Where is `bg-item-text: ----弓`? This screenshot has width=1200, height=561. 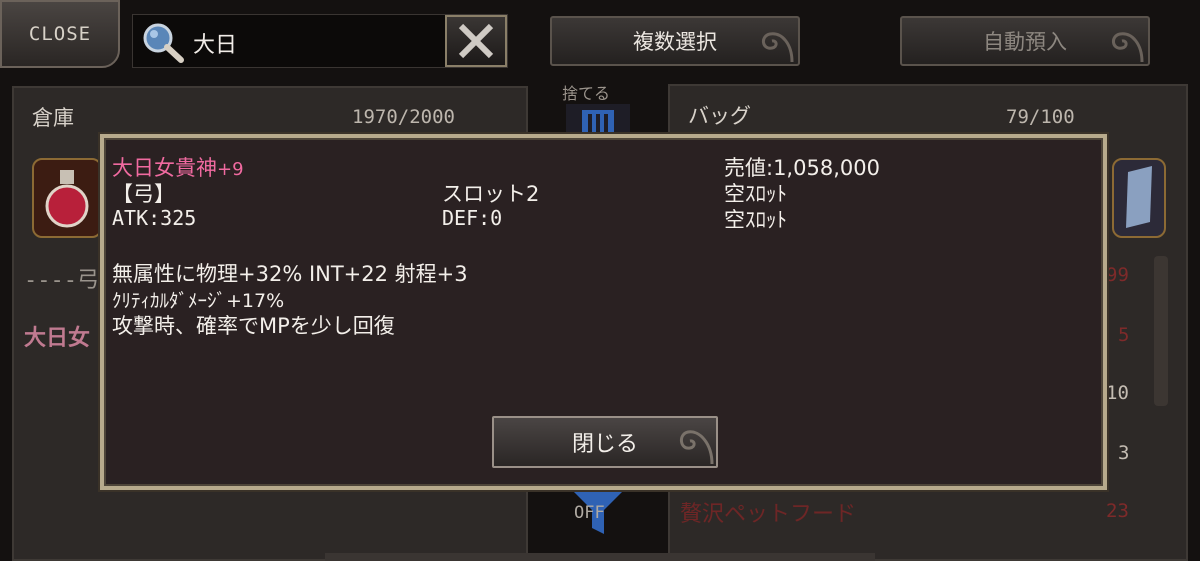
bg-item-text: ----弓 is located at coordinates (61, 280).